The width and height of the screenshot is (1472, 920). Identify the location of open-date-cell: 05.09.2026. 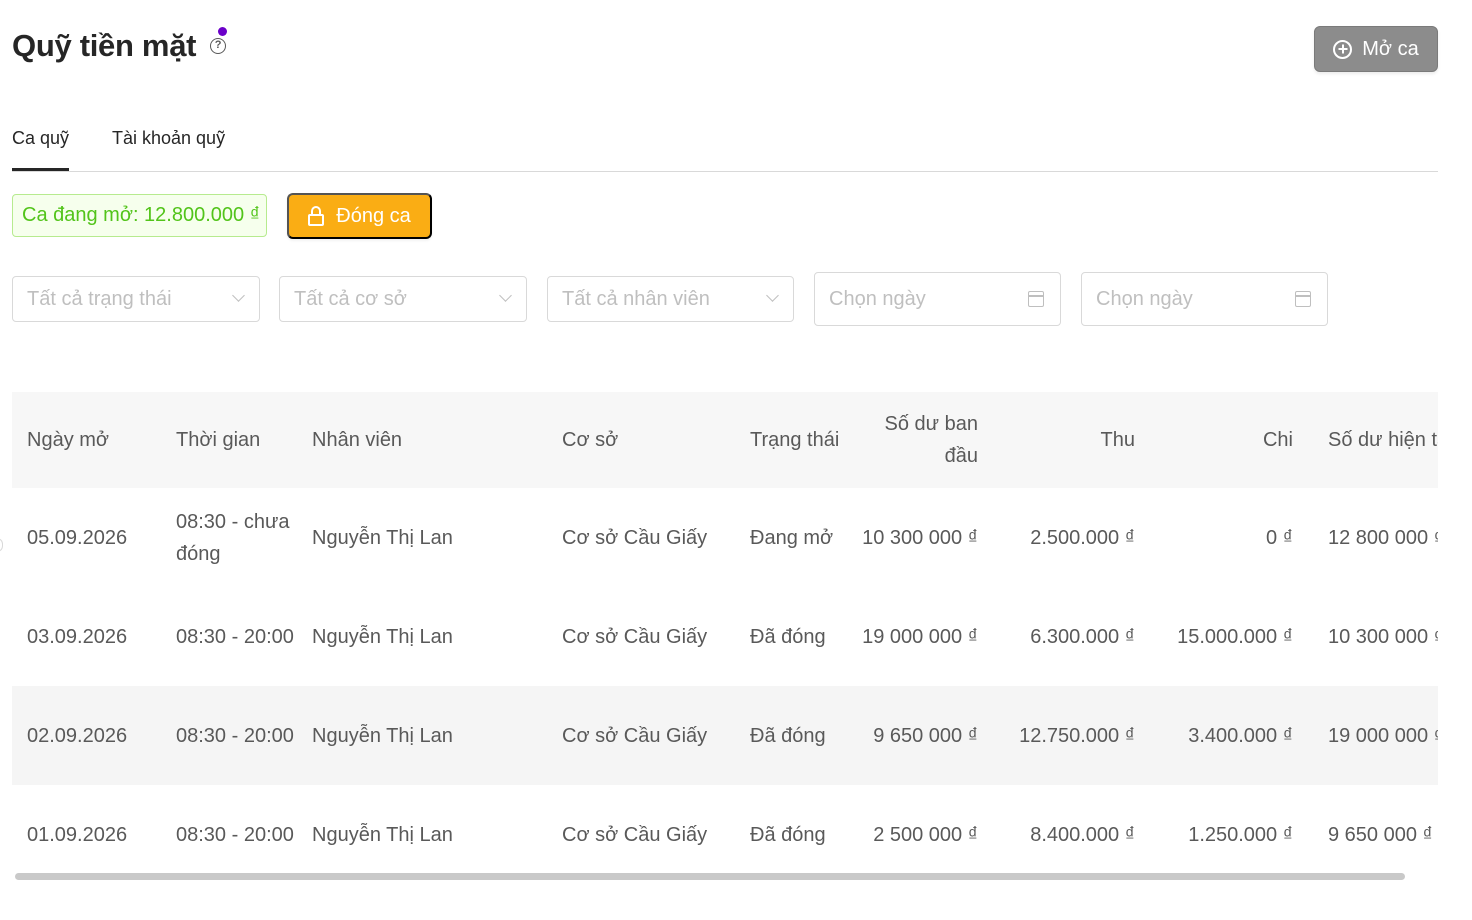
(77, 537).